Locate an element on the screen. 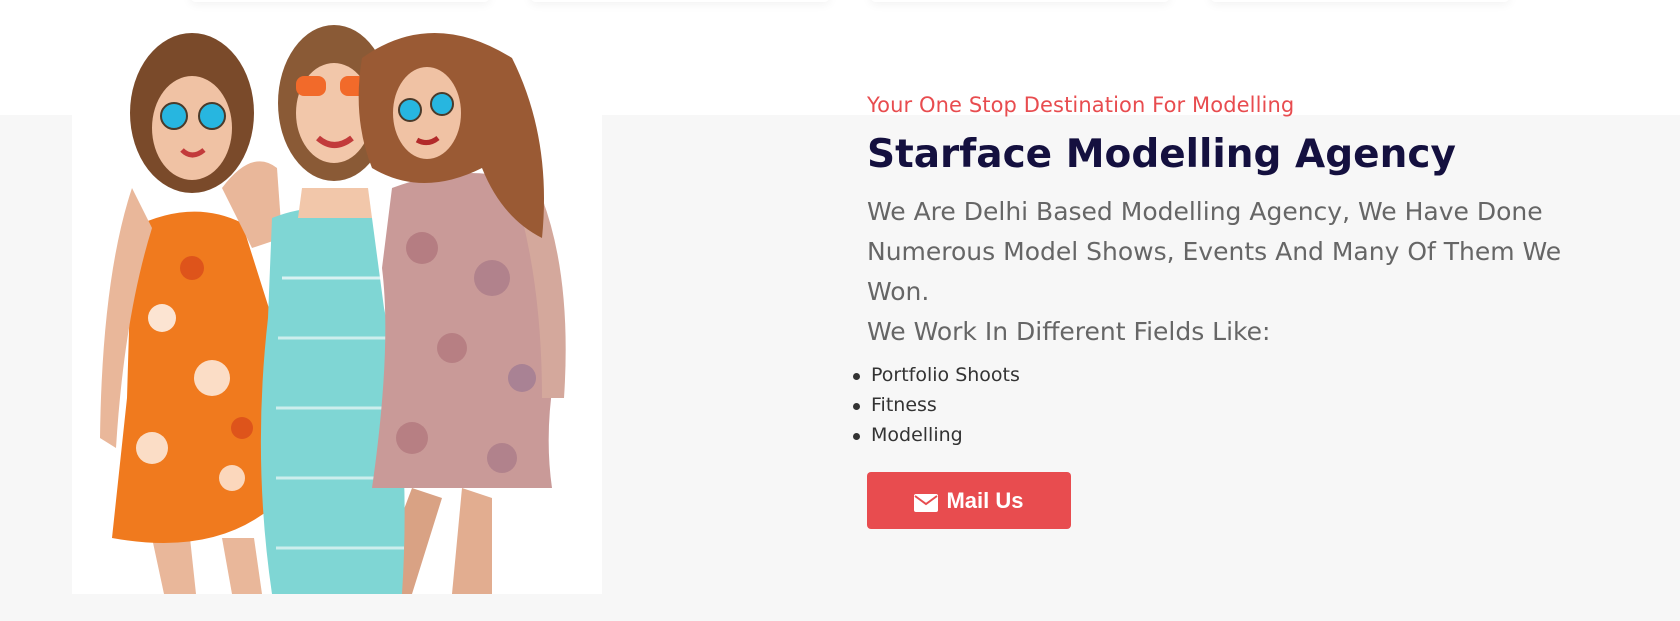 This screenshot has width=1680, height=621. fields-list: Portfolio Shoots Fitness Modelling is located at coordinates (1240, 405).